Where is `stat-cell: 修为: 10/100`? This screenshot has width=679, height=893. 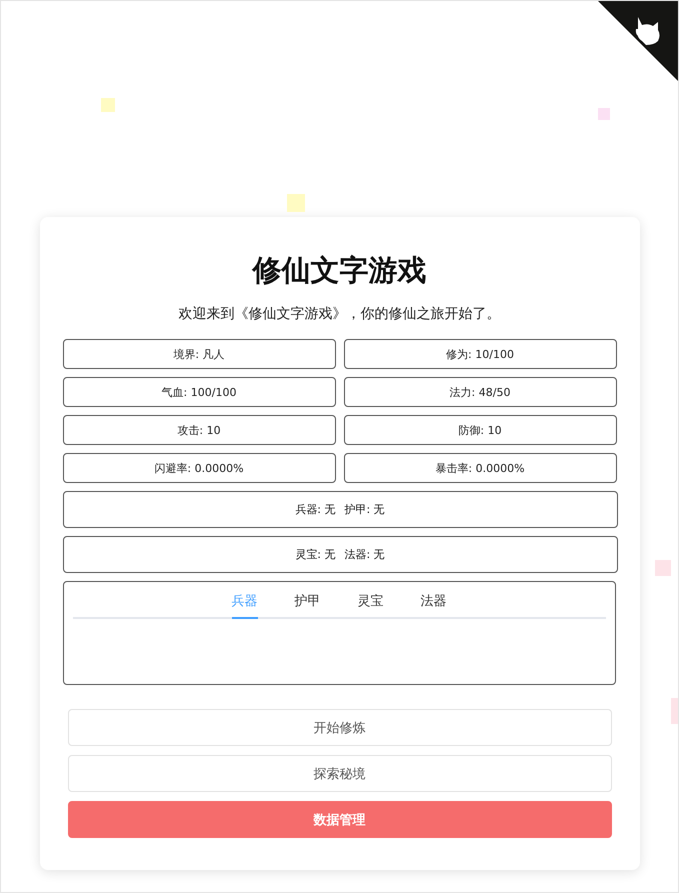 stat-cell: 修为: 10/100 is located at coordinates (480, 354).